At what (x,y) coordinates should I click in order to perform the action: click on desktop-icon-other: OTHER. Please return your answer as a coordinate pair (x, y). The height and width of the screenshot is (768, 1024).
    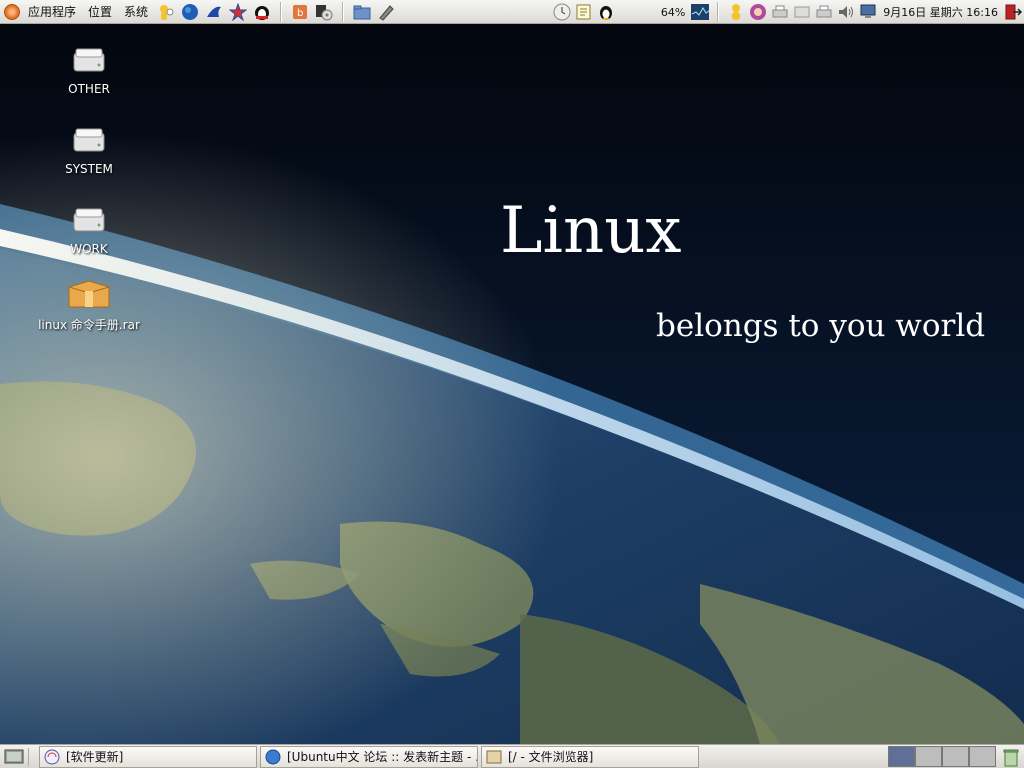
    Looking at the image, I should click on (89, 69).